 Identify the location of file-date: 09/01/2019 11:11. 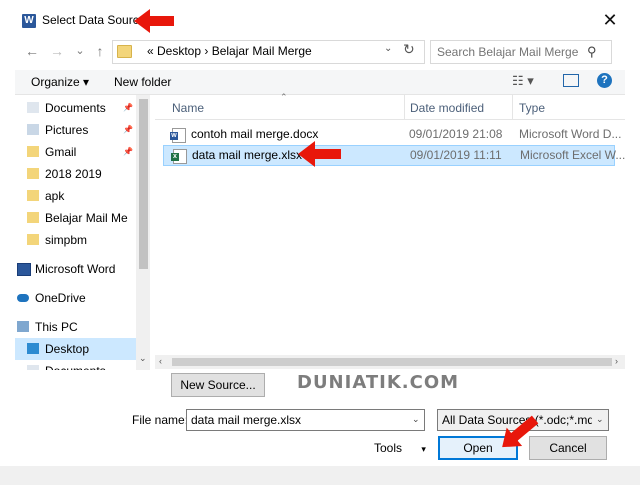
(456, 155).